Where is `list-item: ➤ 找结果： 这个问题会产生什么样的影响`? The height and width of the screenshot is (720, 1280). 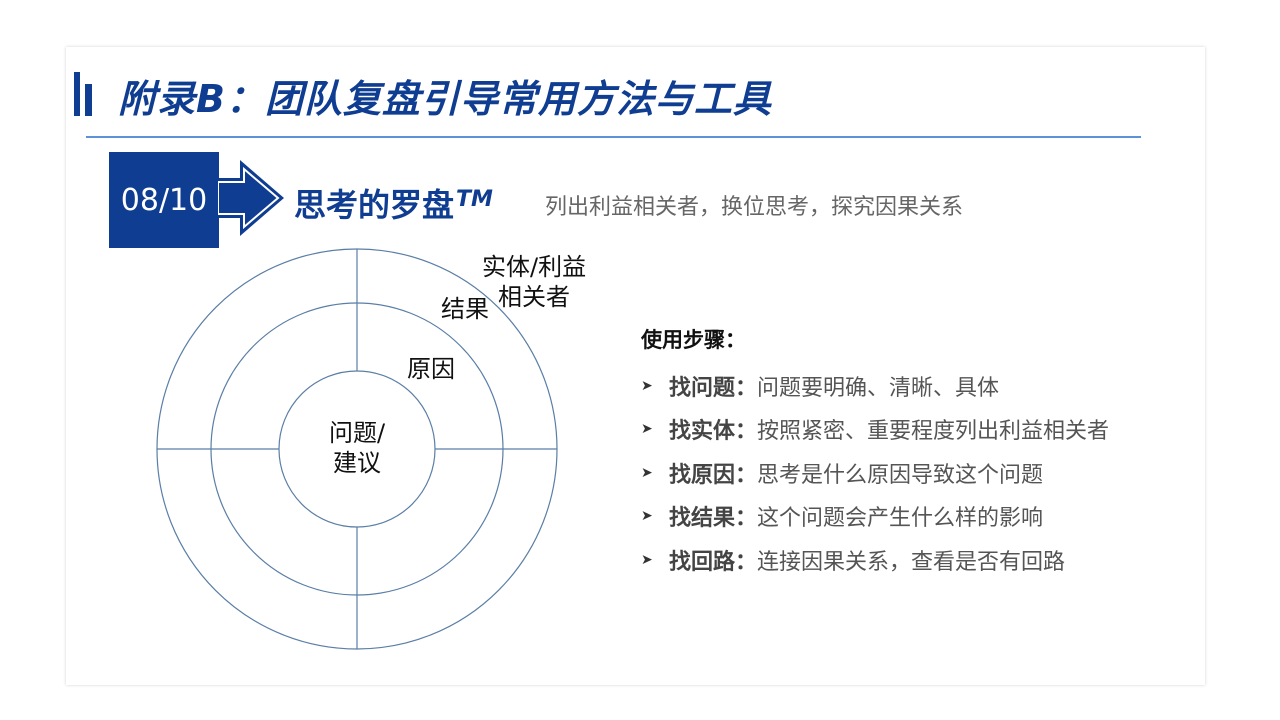
list-item: ➤ 找结果： 这个问题会产生什么样的影响 is located at coordinates (875, 517).